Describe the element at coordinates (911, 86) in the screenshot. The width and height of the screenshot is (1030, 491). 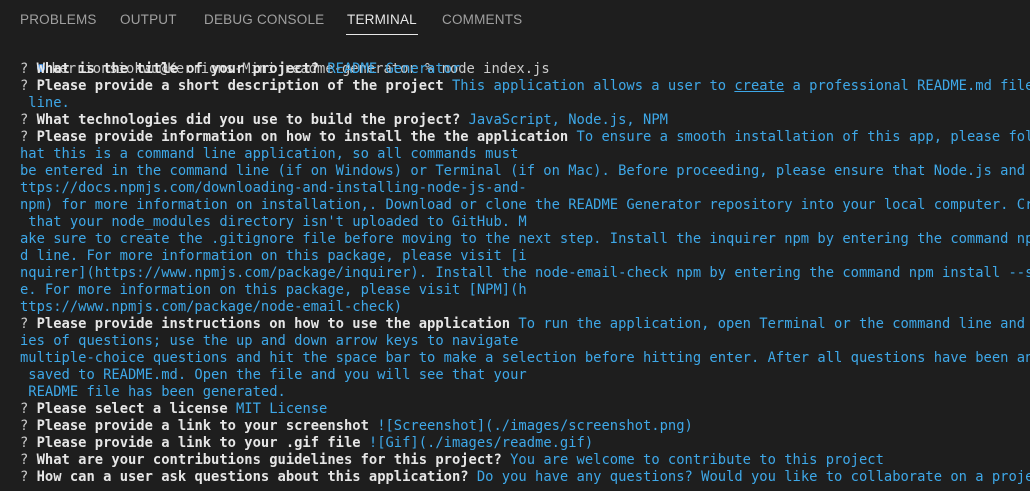
I see `answer-text: a professional README.md file dyna` at that location.